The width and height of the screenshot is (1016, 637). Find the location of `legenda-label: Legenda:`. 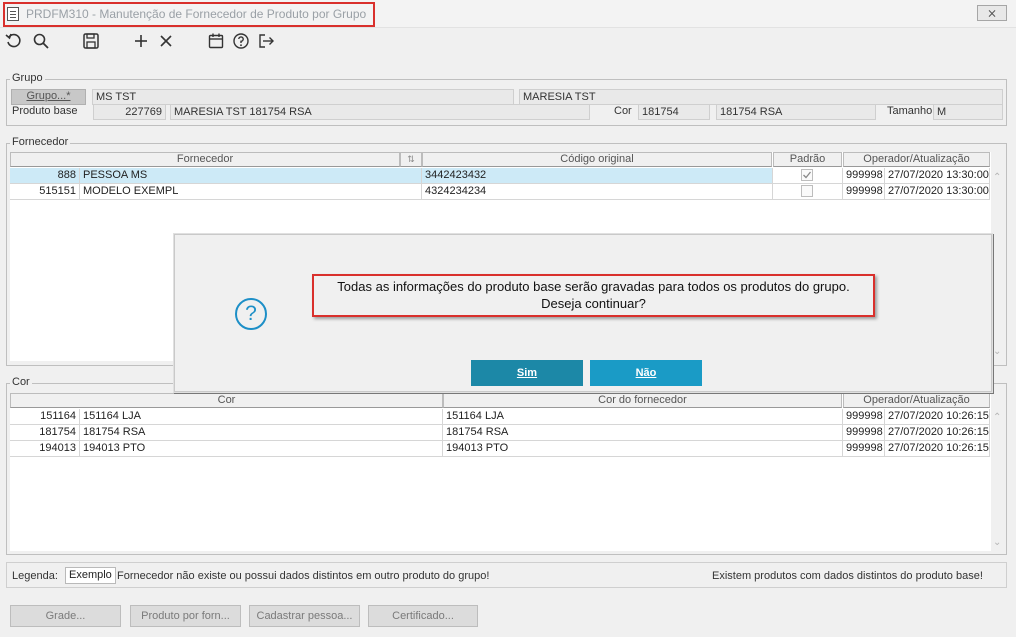

legenda-label: Legenda: is located at coordinates (35, 576).